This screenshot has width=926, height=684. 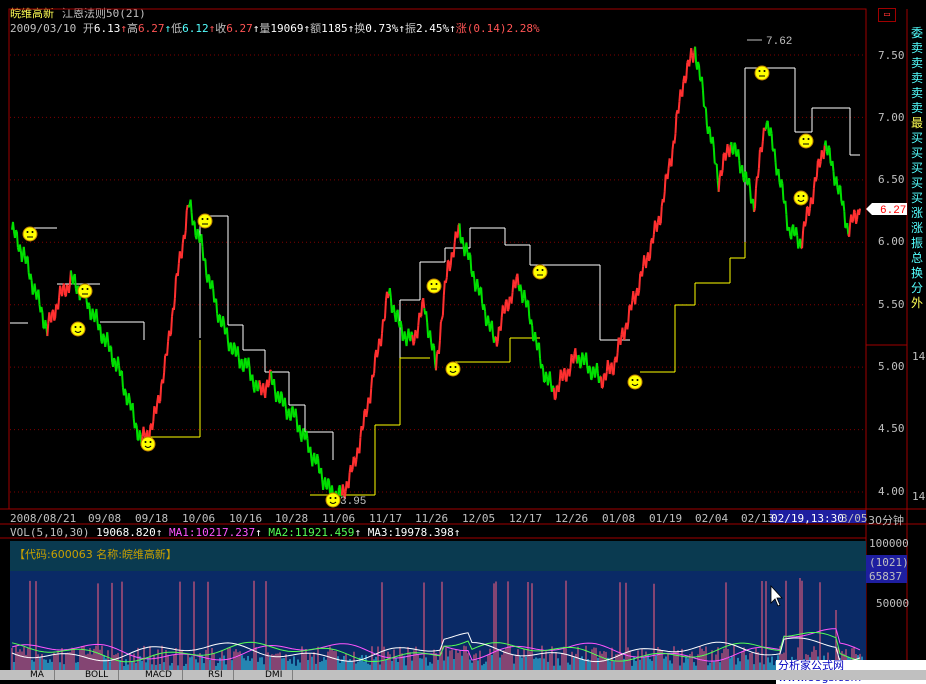 I want to click on side-quote-panel: 委卖卖卖卖卖最买买买买买涨涨振总换分外, so click(x=917, y=168).